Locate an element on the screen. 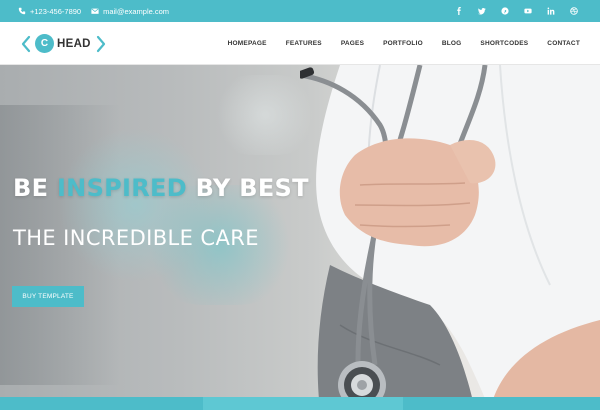 This screenshot has width=600, height=410. logo-name: HEAD is located at coordinates (74, 43).